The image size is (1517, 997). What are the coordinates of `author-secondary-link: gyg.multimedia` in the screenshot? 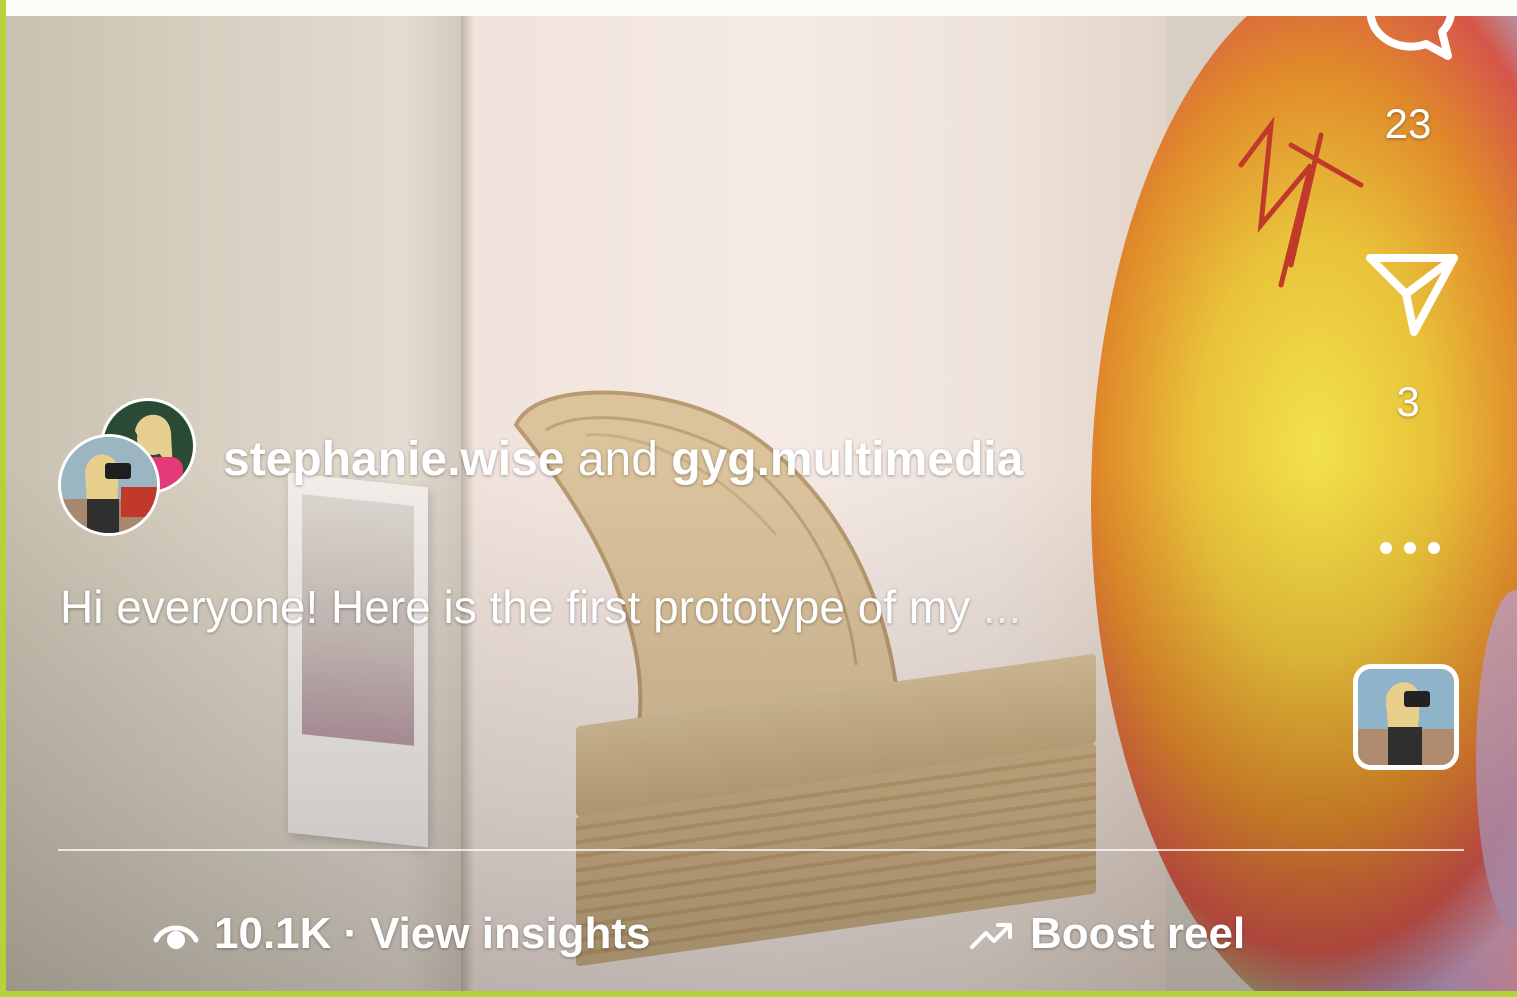 It's located at (847, 459).